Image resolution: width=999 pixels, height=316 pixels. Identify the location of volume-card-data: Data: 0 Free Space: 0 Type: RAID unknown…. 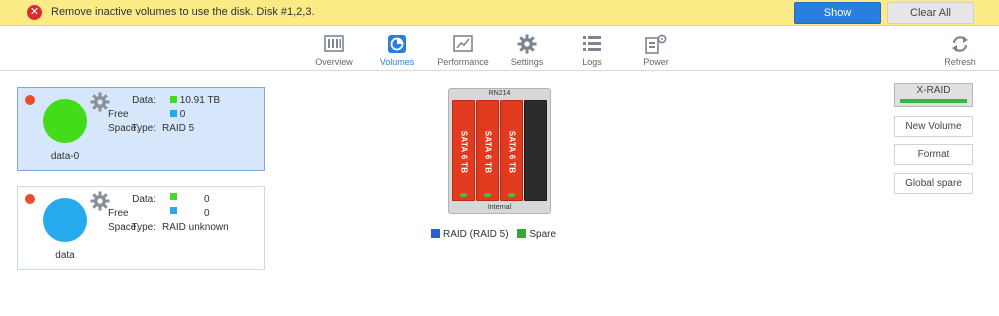
(141, 228).